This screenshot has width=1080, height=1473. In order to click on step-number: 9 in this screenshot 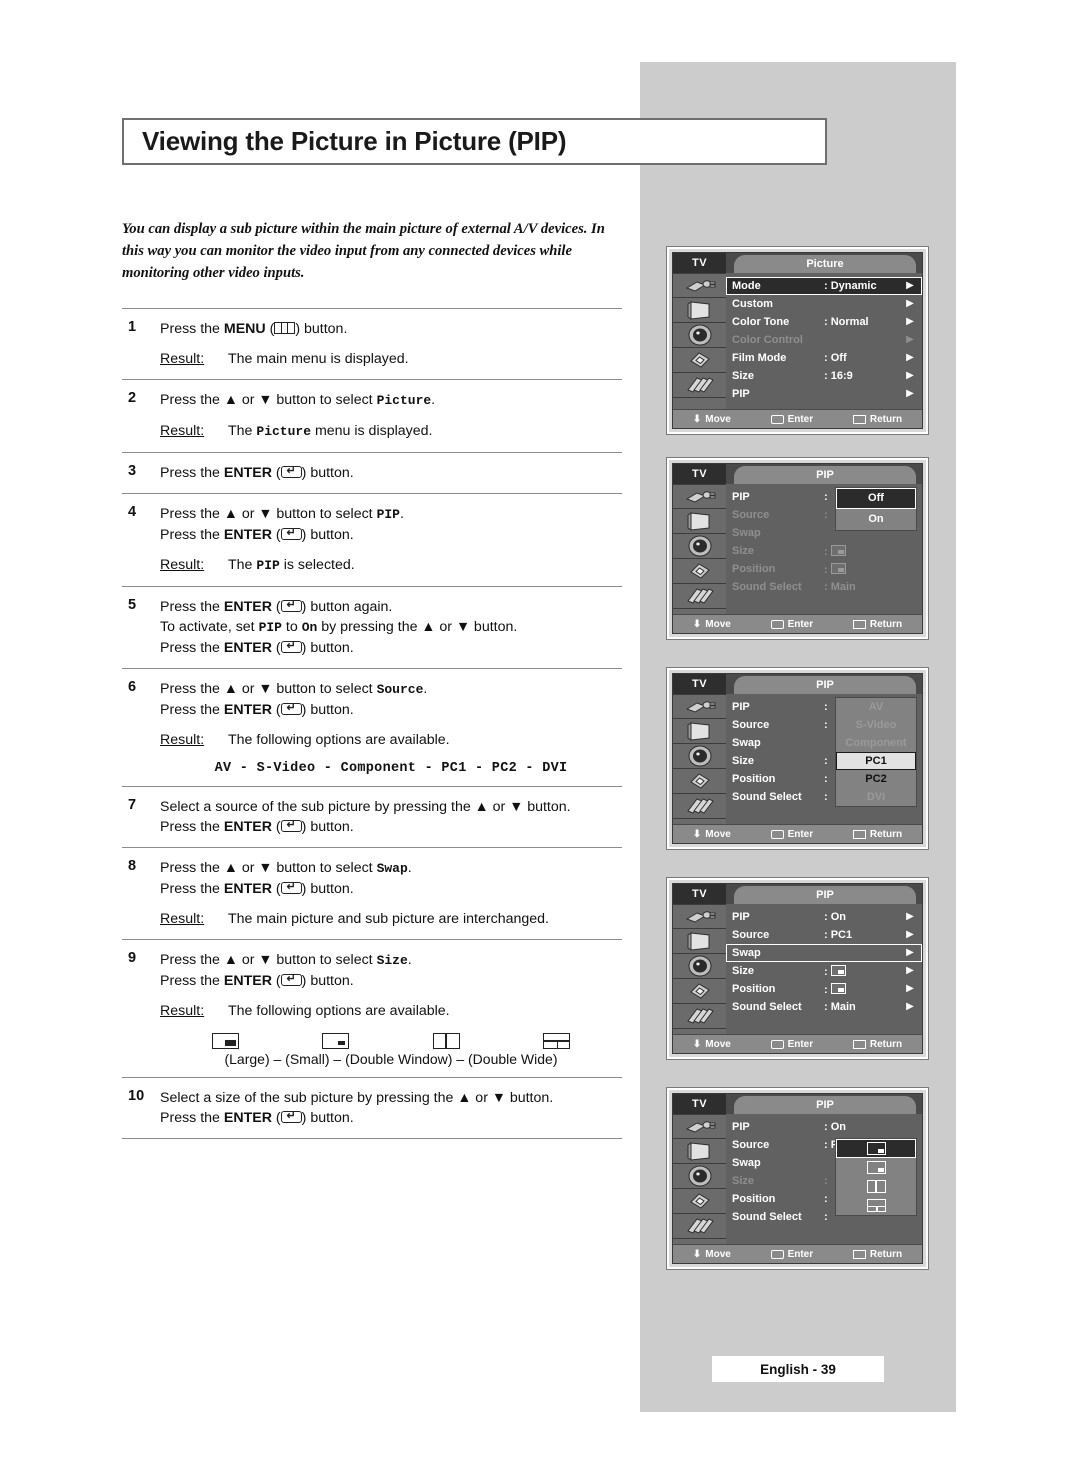, I will do `click(132, 958)`.